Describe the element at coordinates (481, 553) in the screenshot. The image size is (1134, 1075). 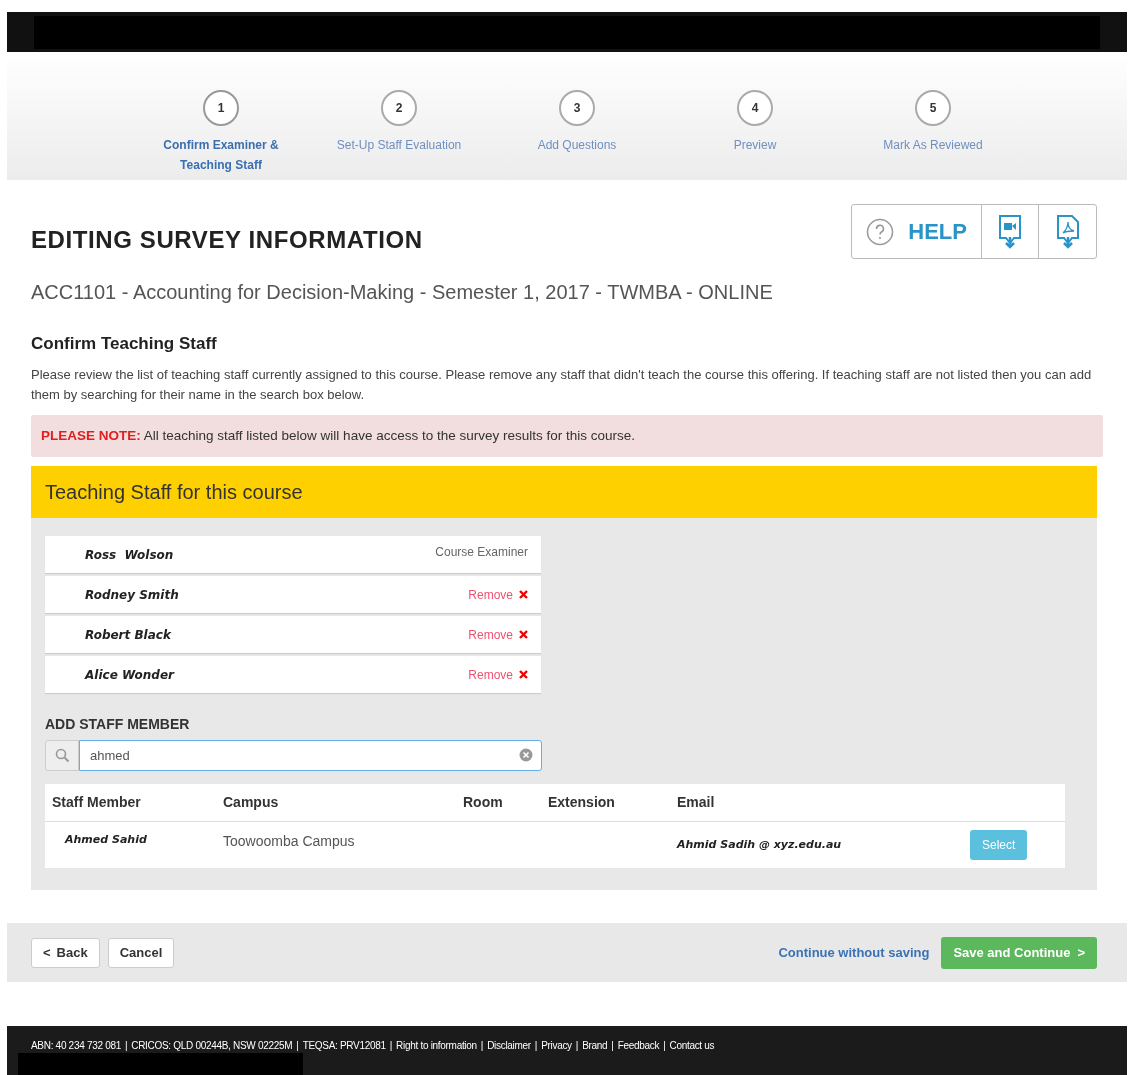
I see `role-label: Course Examiner` at that location.